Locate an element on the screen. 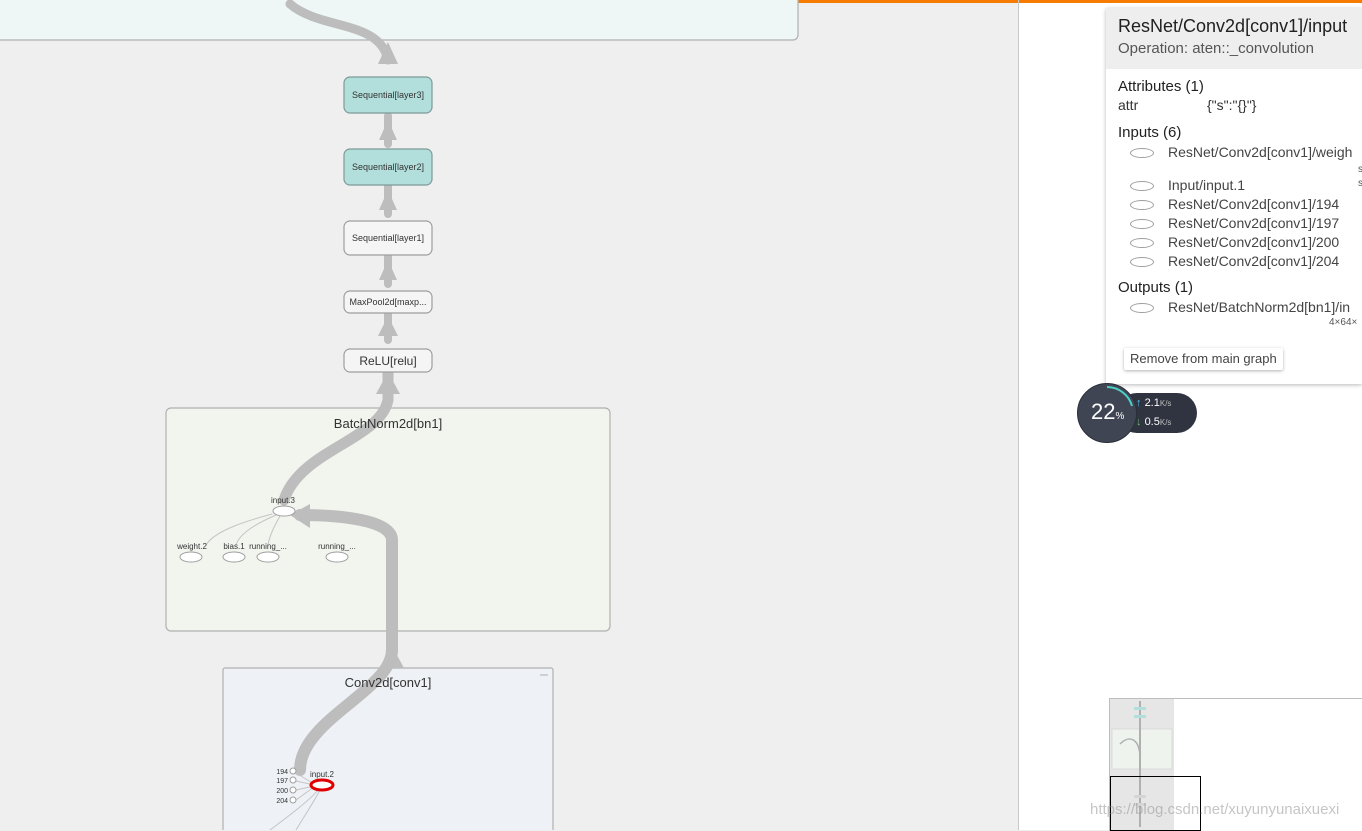  node-layer1-label: Sequential[layer1] is located at coordinates (388, 238).